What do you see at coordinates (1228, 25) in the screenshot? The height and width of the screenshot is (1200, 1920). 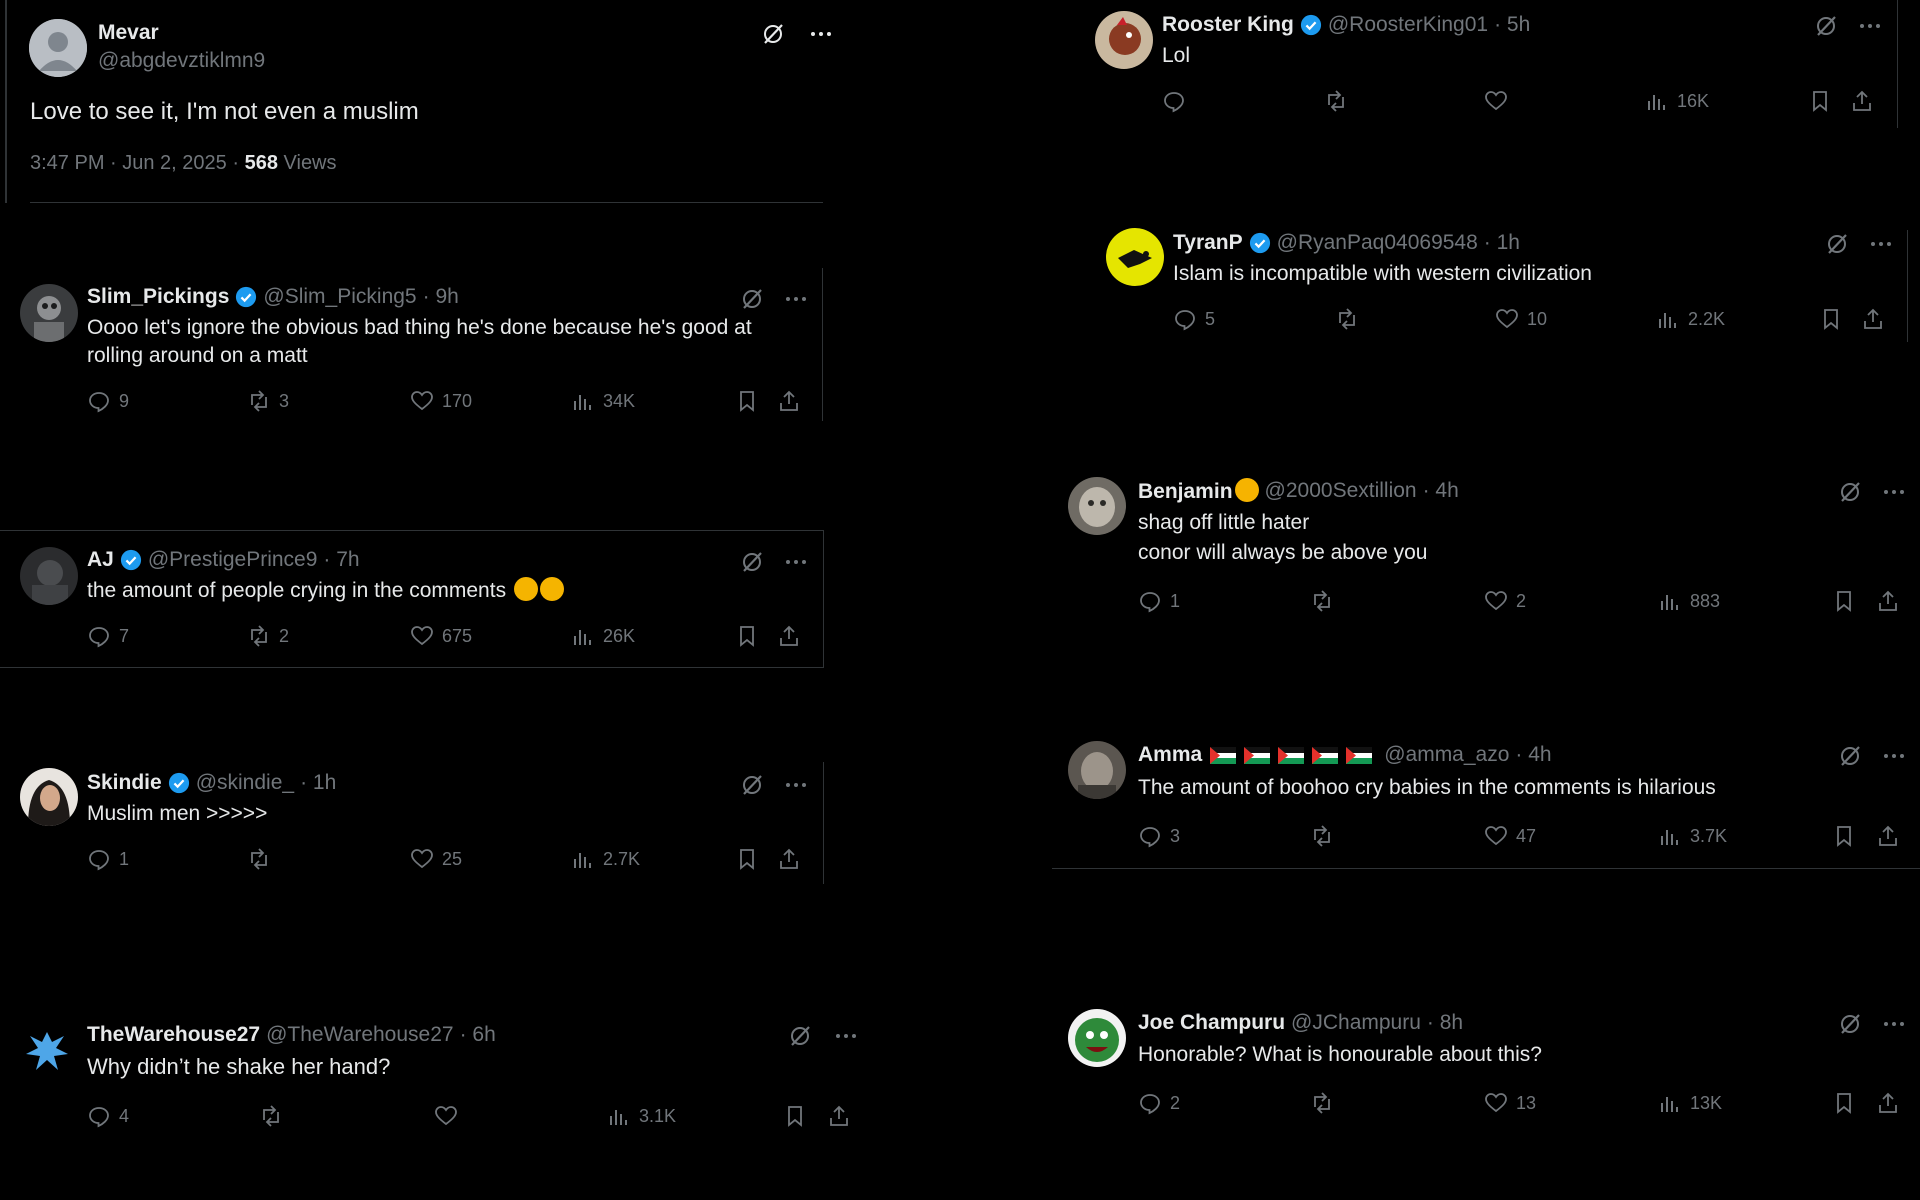 I see `author-name: Rooster King` at bounding box center [1228, 25].